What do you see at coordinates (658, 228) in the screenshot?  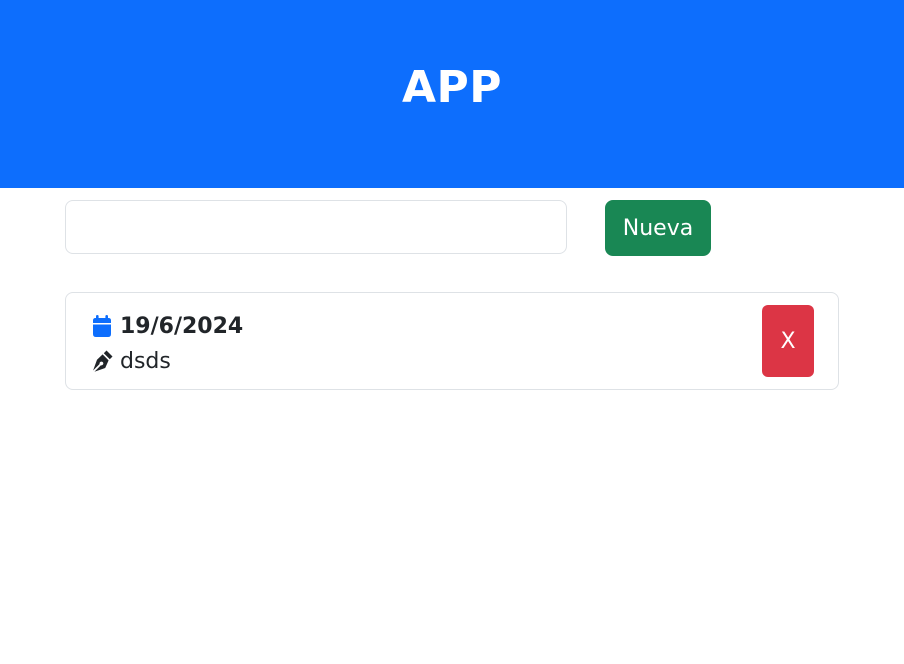 I see `new-note-button: Nueva` at bounding box center [658, 228].